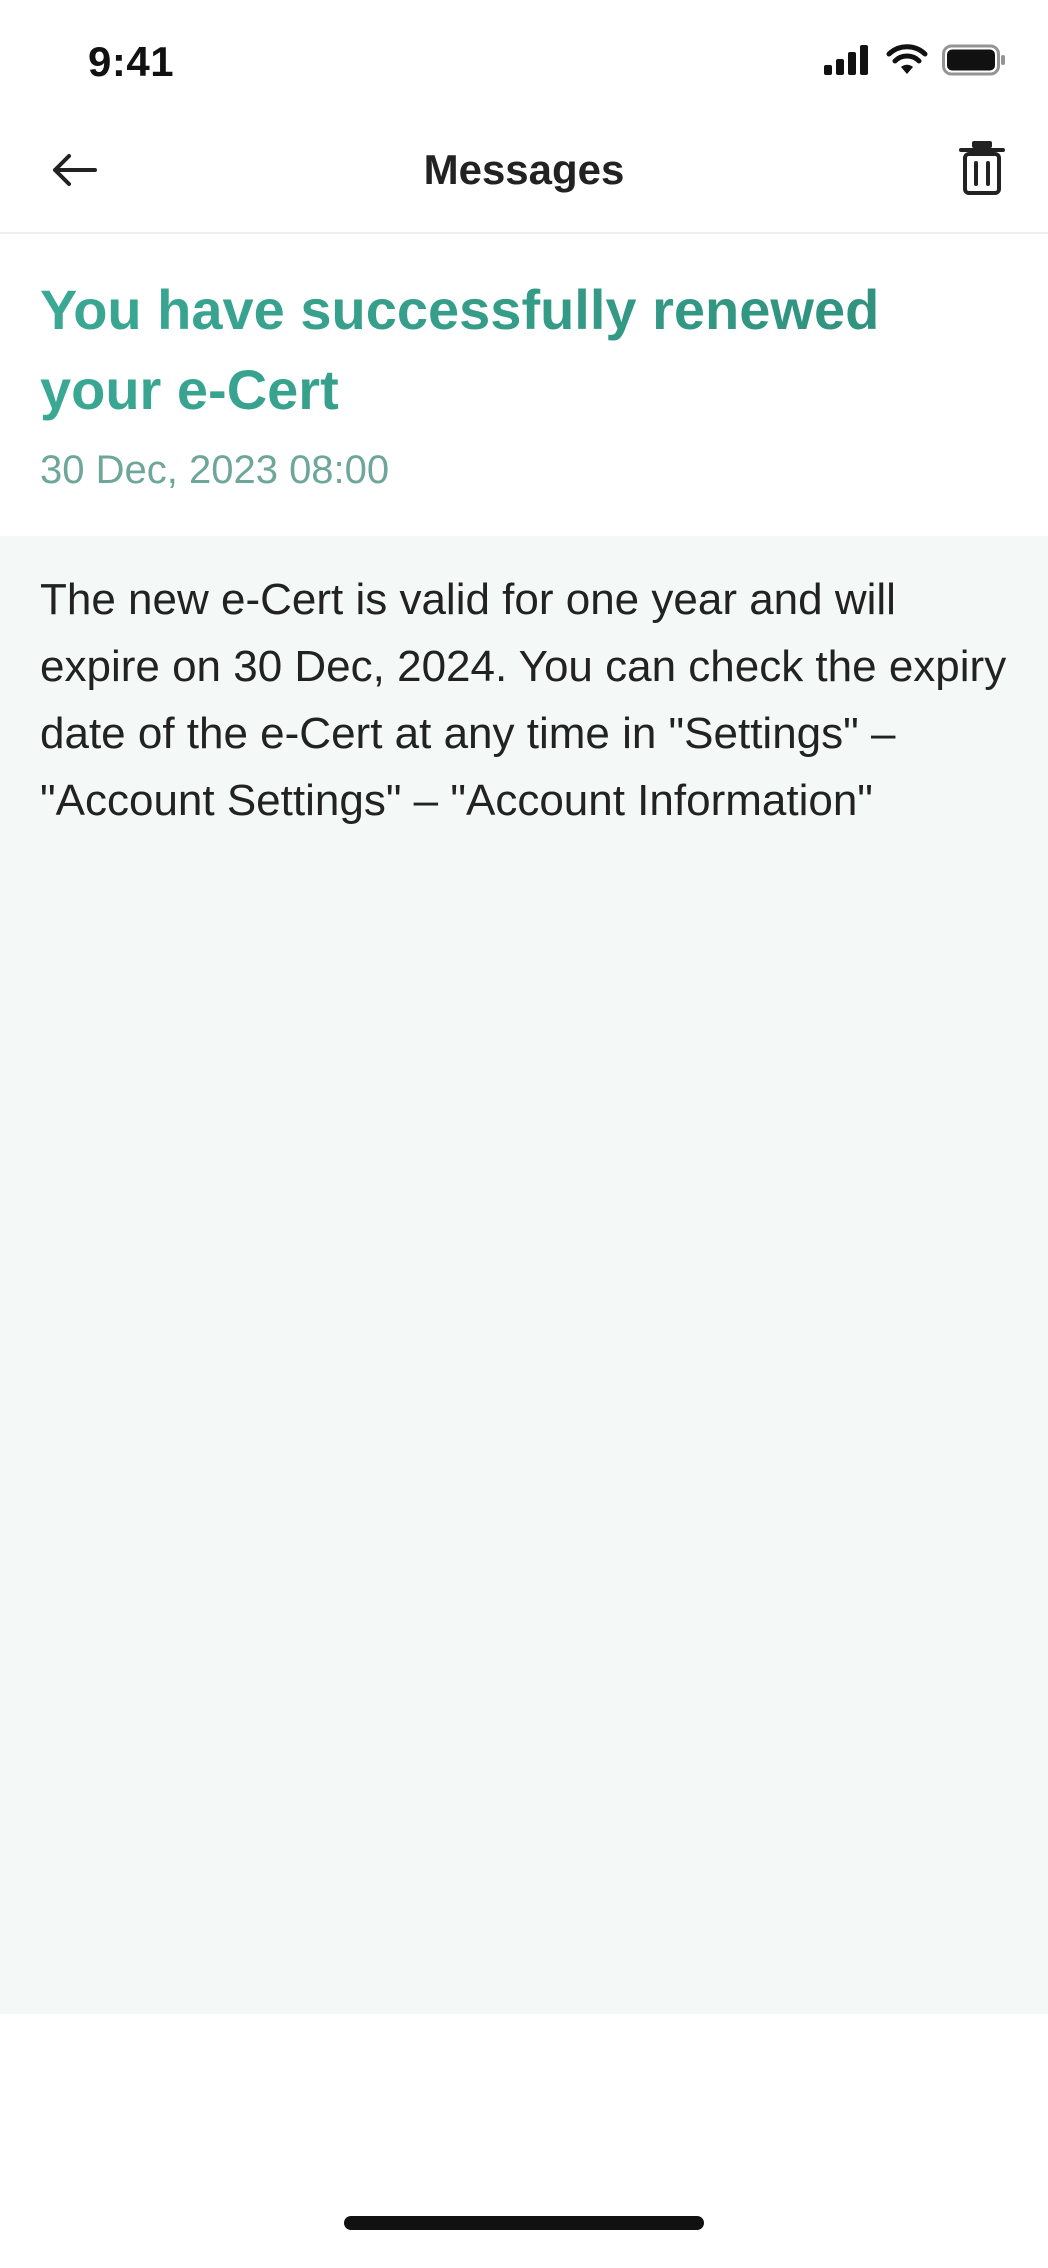 The image size is (1048, 2268). I want to click on battery-icon, so click(974, 62).